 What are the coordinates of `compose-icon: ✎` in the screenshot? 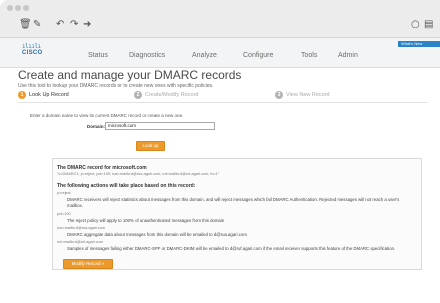 It's located at (37, 25).